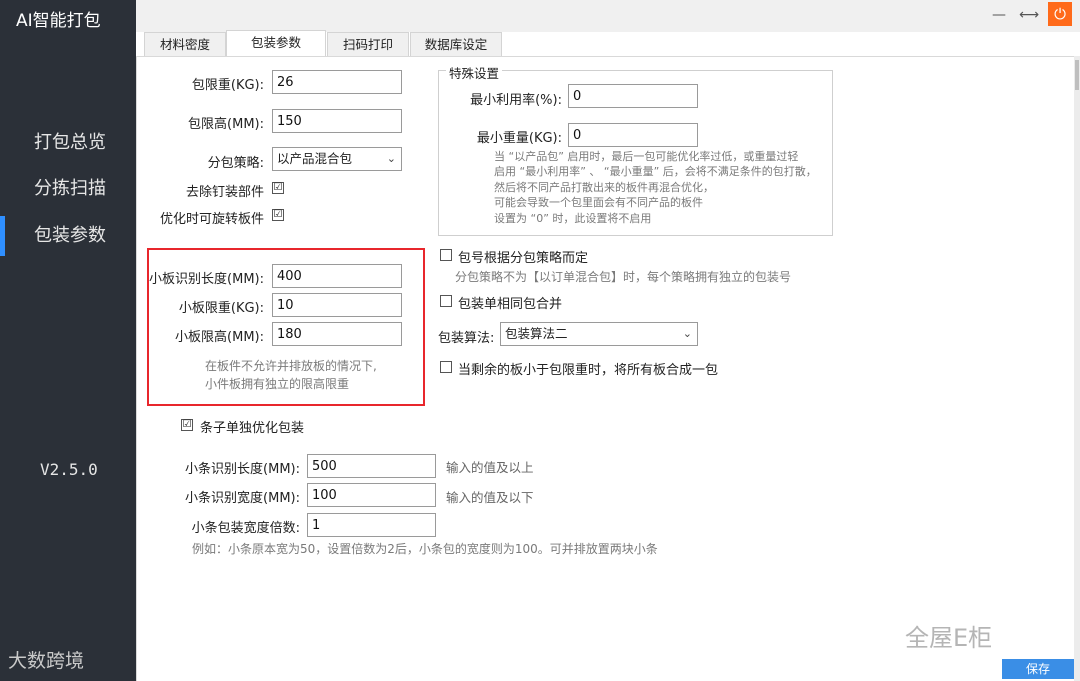  I want to click on algorithm-select: 包装算法二 ⌄, so click(599, 334).